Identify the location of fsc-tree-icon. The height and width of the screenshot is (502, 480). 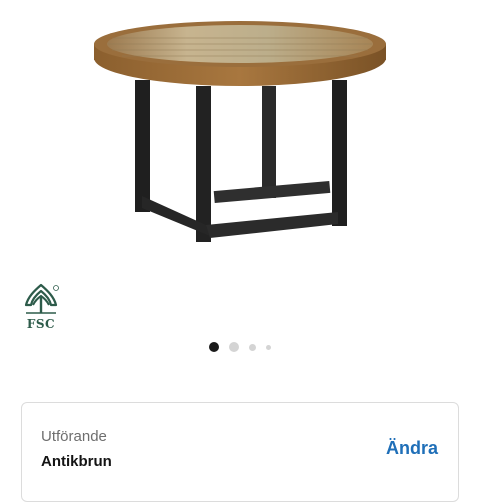
(41, 298).